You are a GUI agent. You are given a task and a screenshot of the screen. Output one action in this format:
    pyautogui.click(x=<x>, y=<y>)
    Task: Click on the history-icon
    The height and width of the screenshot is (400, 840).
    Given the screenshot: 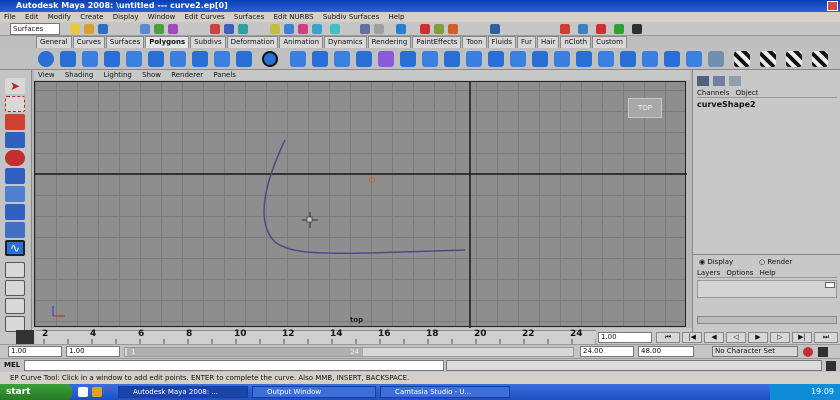 What is the action you would take?
    pyautogui.click(x=401, y=29)
    